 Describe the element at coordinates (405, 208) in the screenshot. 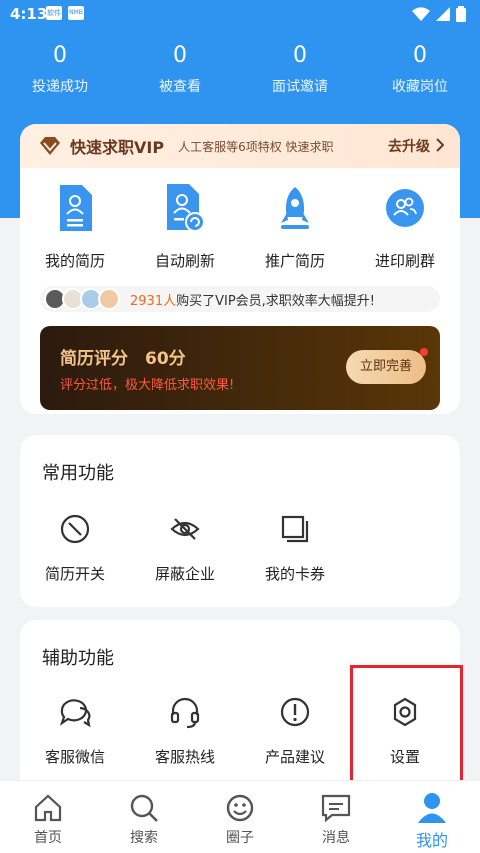

I see `group-icon` at that location.